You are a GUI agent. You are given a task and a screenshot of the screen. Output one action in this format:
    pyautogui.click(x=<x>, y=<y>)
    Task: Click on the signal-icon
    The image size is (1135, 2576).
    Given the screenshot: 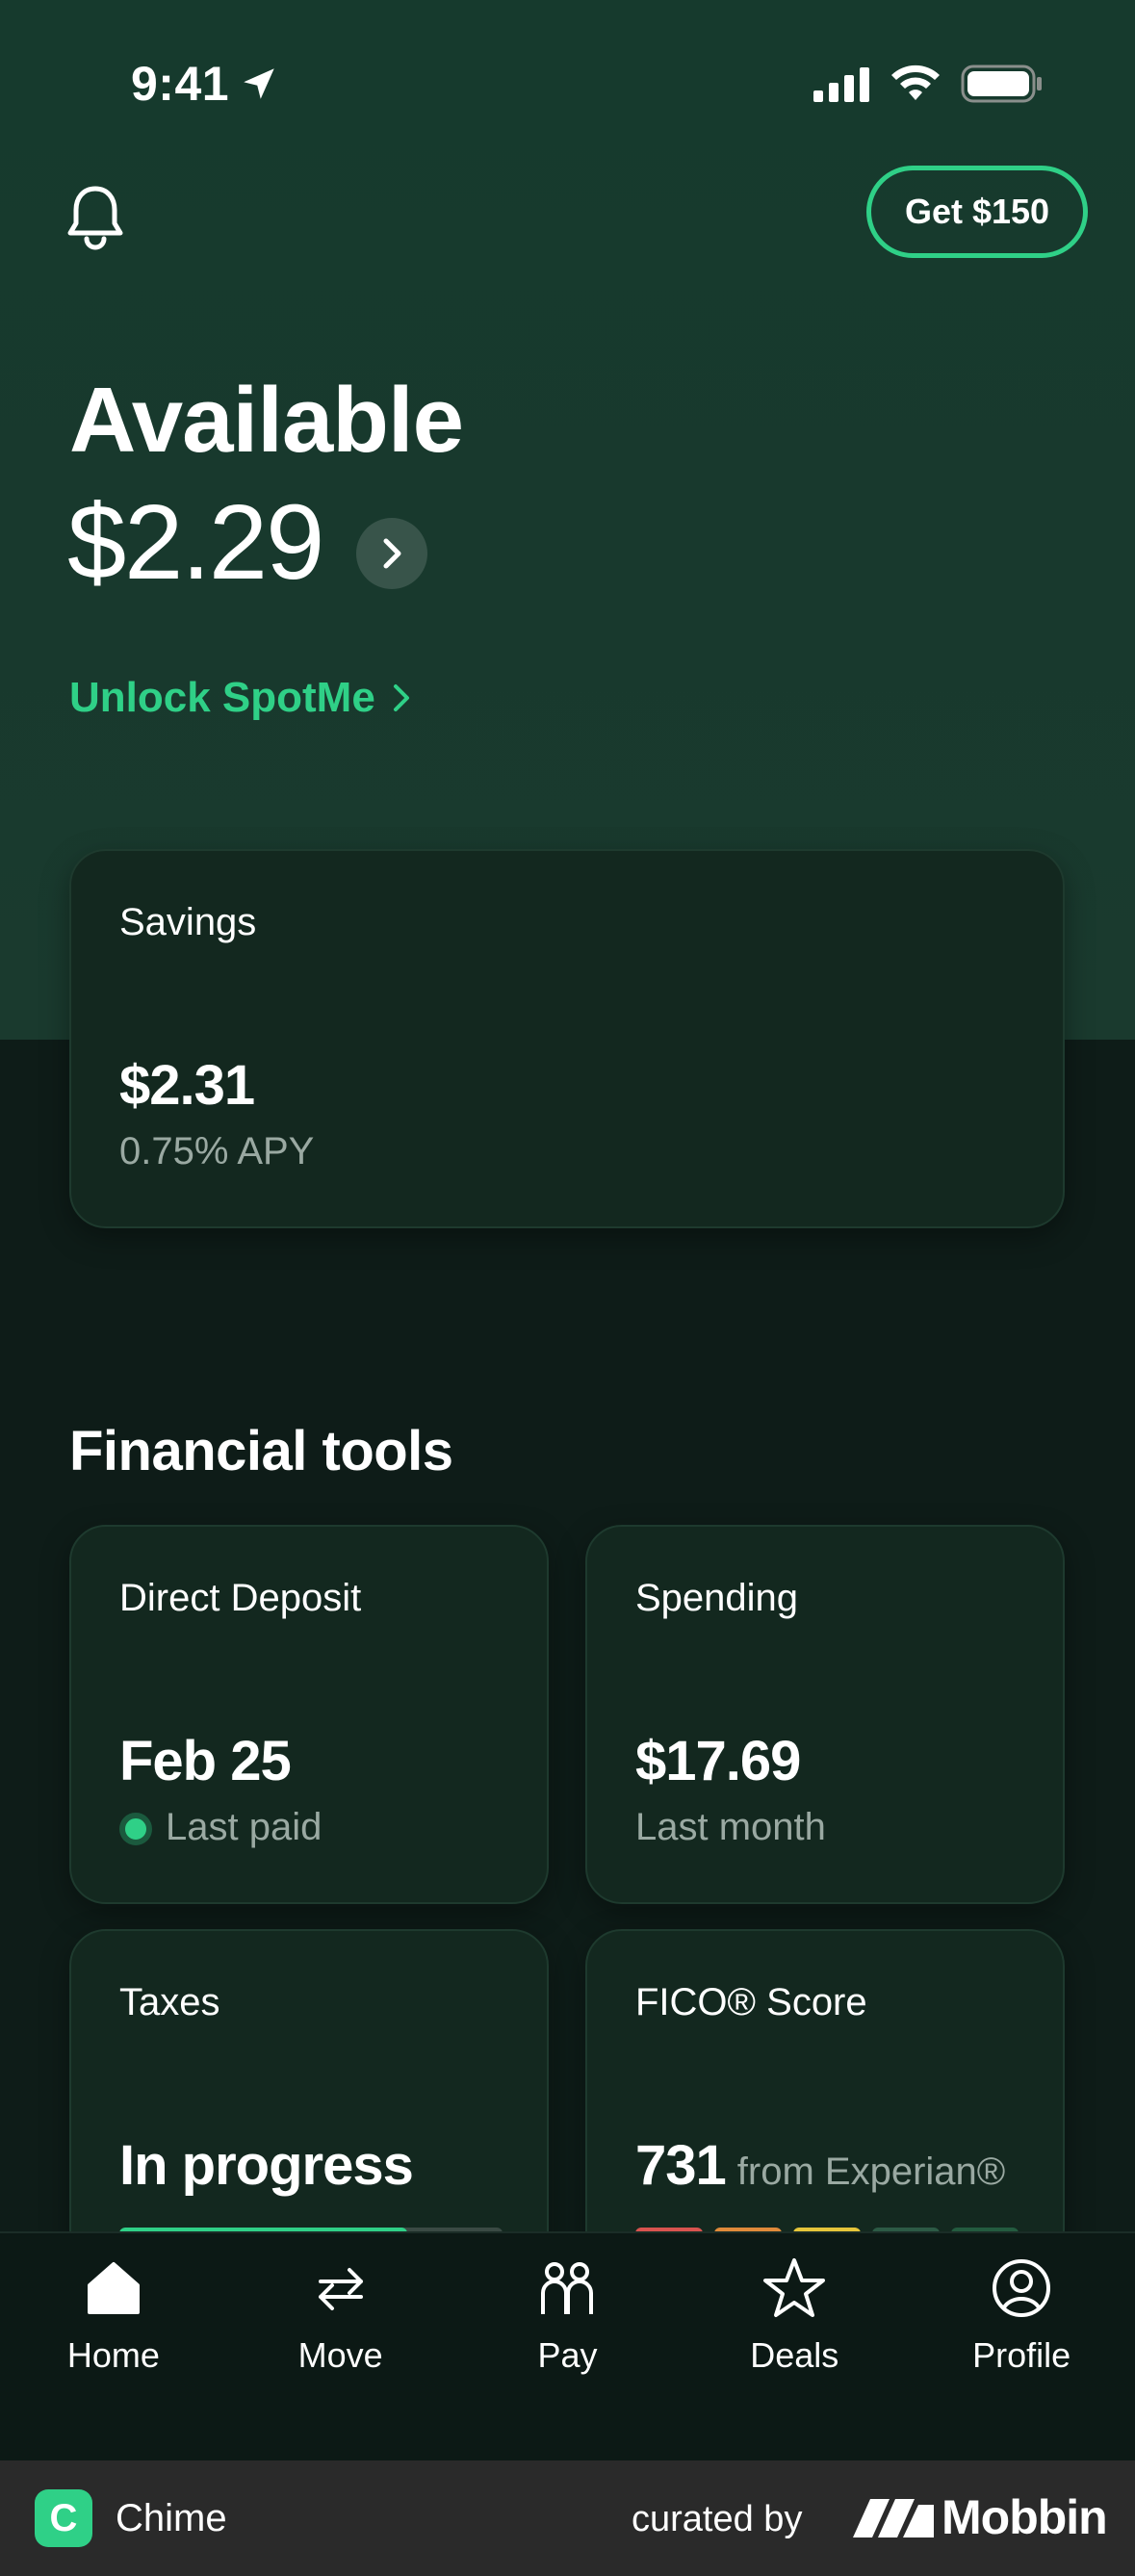 What is the action you would take?
    pyautogui.click(x=841, y=84)
    